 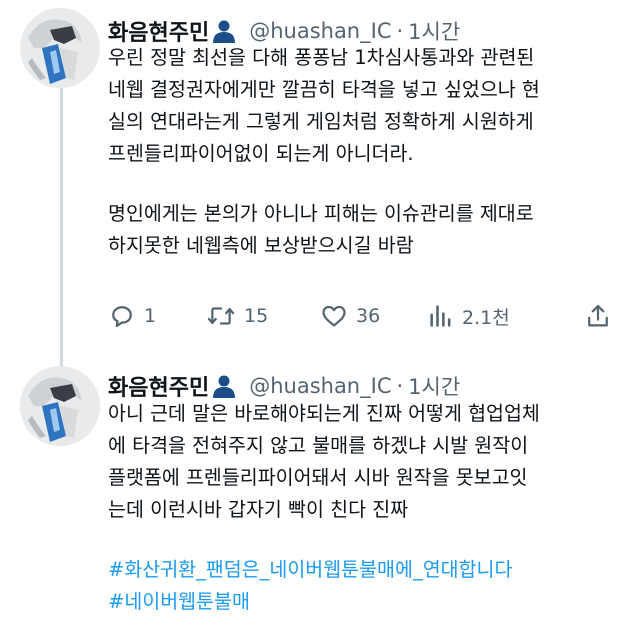 What do you see at coordinates (122, 316) in the screenshot?
I see `reply-icon` at bounding box center [122, 316].